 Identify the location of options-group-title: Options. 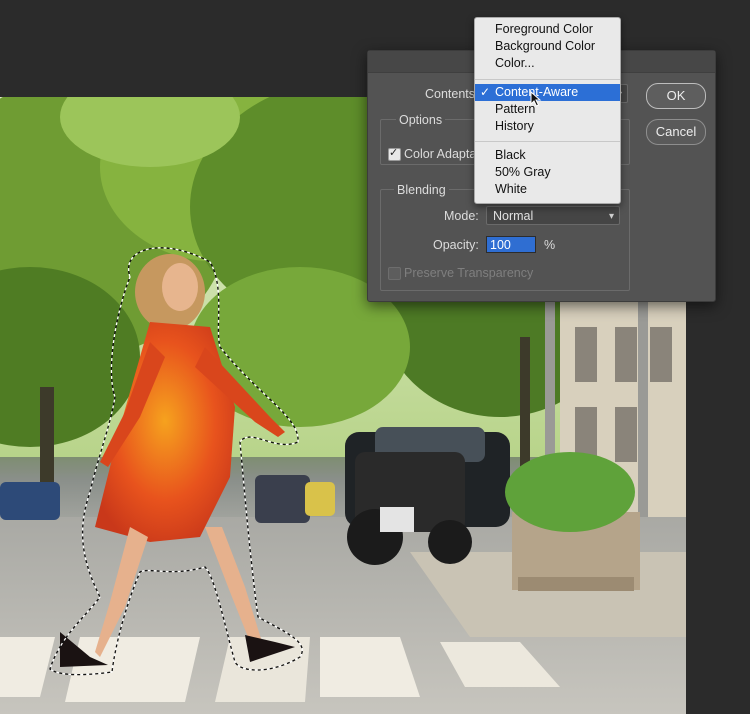
(421, 120).